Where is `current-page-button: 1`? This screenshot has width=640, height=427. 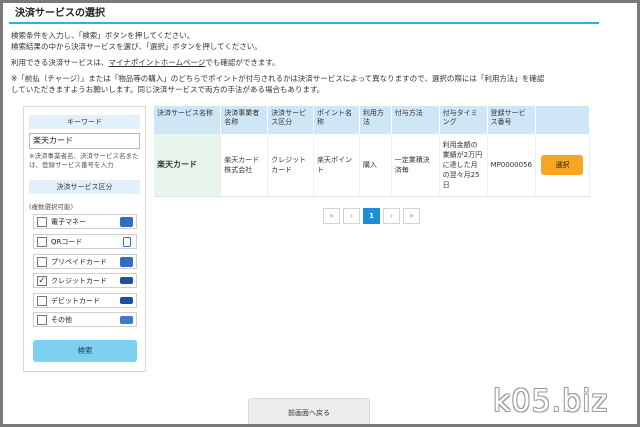 current-page-button: 1 is located at coordinates (371, 216).